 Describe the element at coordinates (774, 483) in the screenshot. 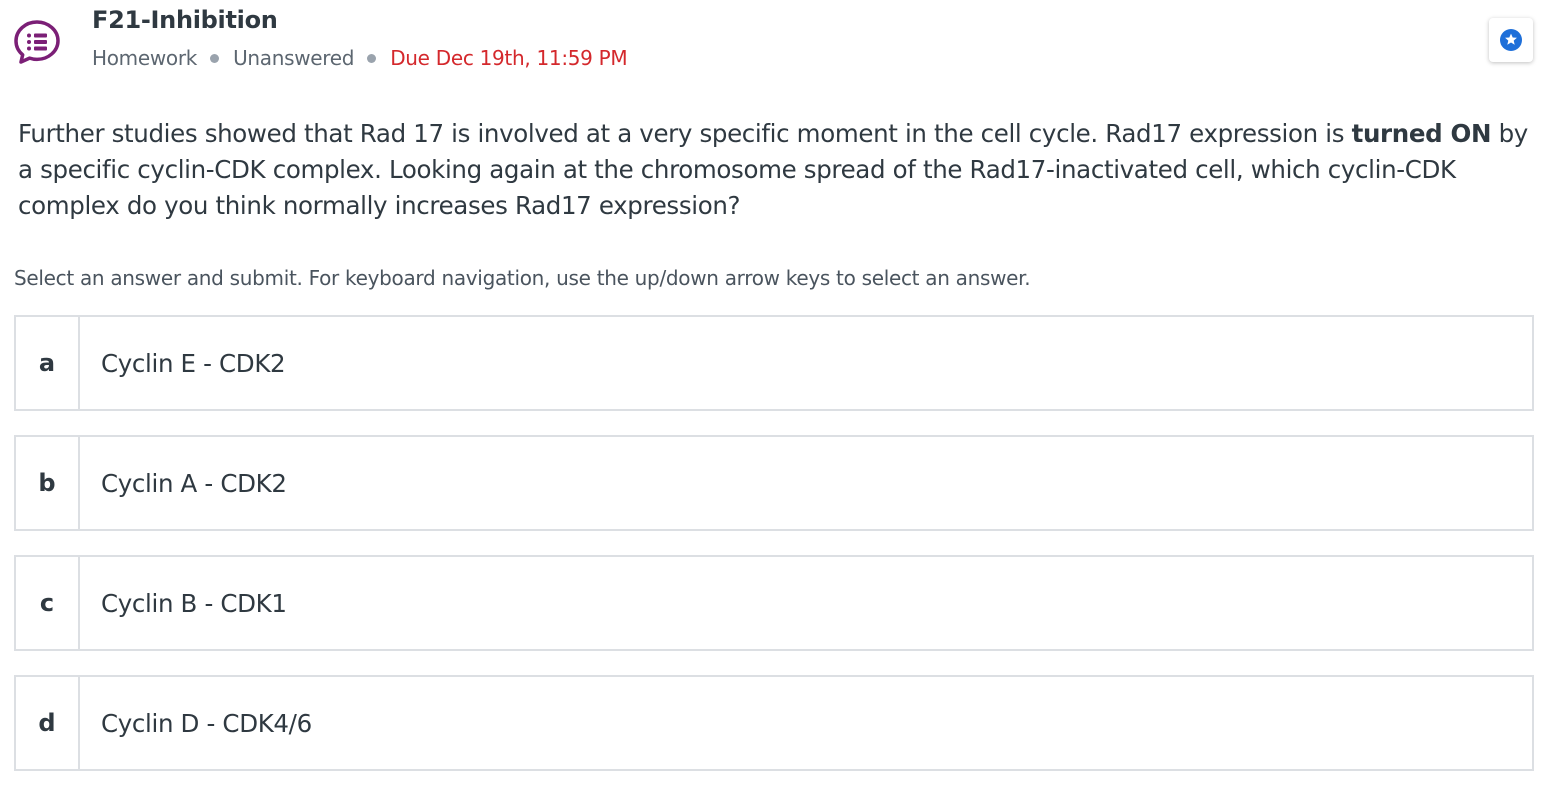

I see `answer-option-b: b Cyclin A - CDK2` at that location.